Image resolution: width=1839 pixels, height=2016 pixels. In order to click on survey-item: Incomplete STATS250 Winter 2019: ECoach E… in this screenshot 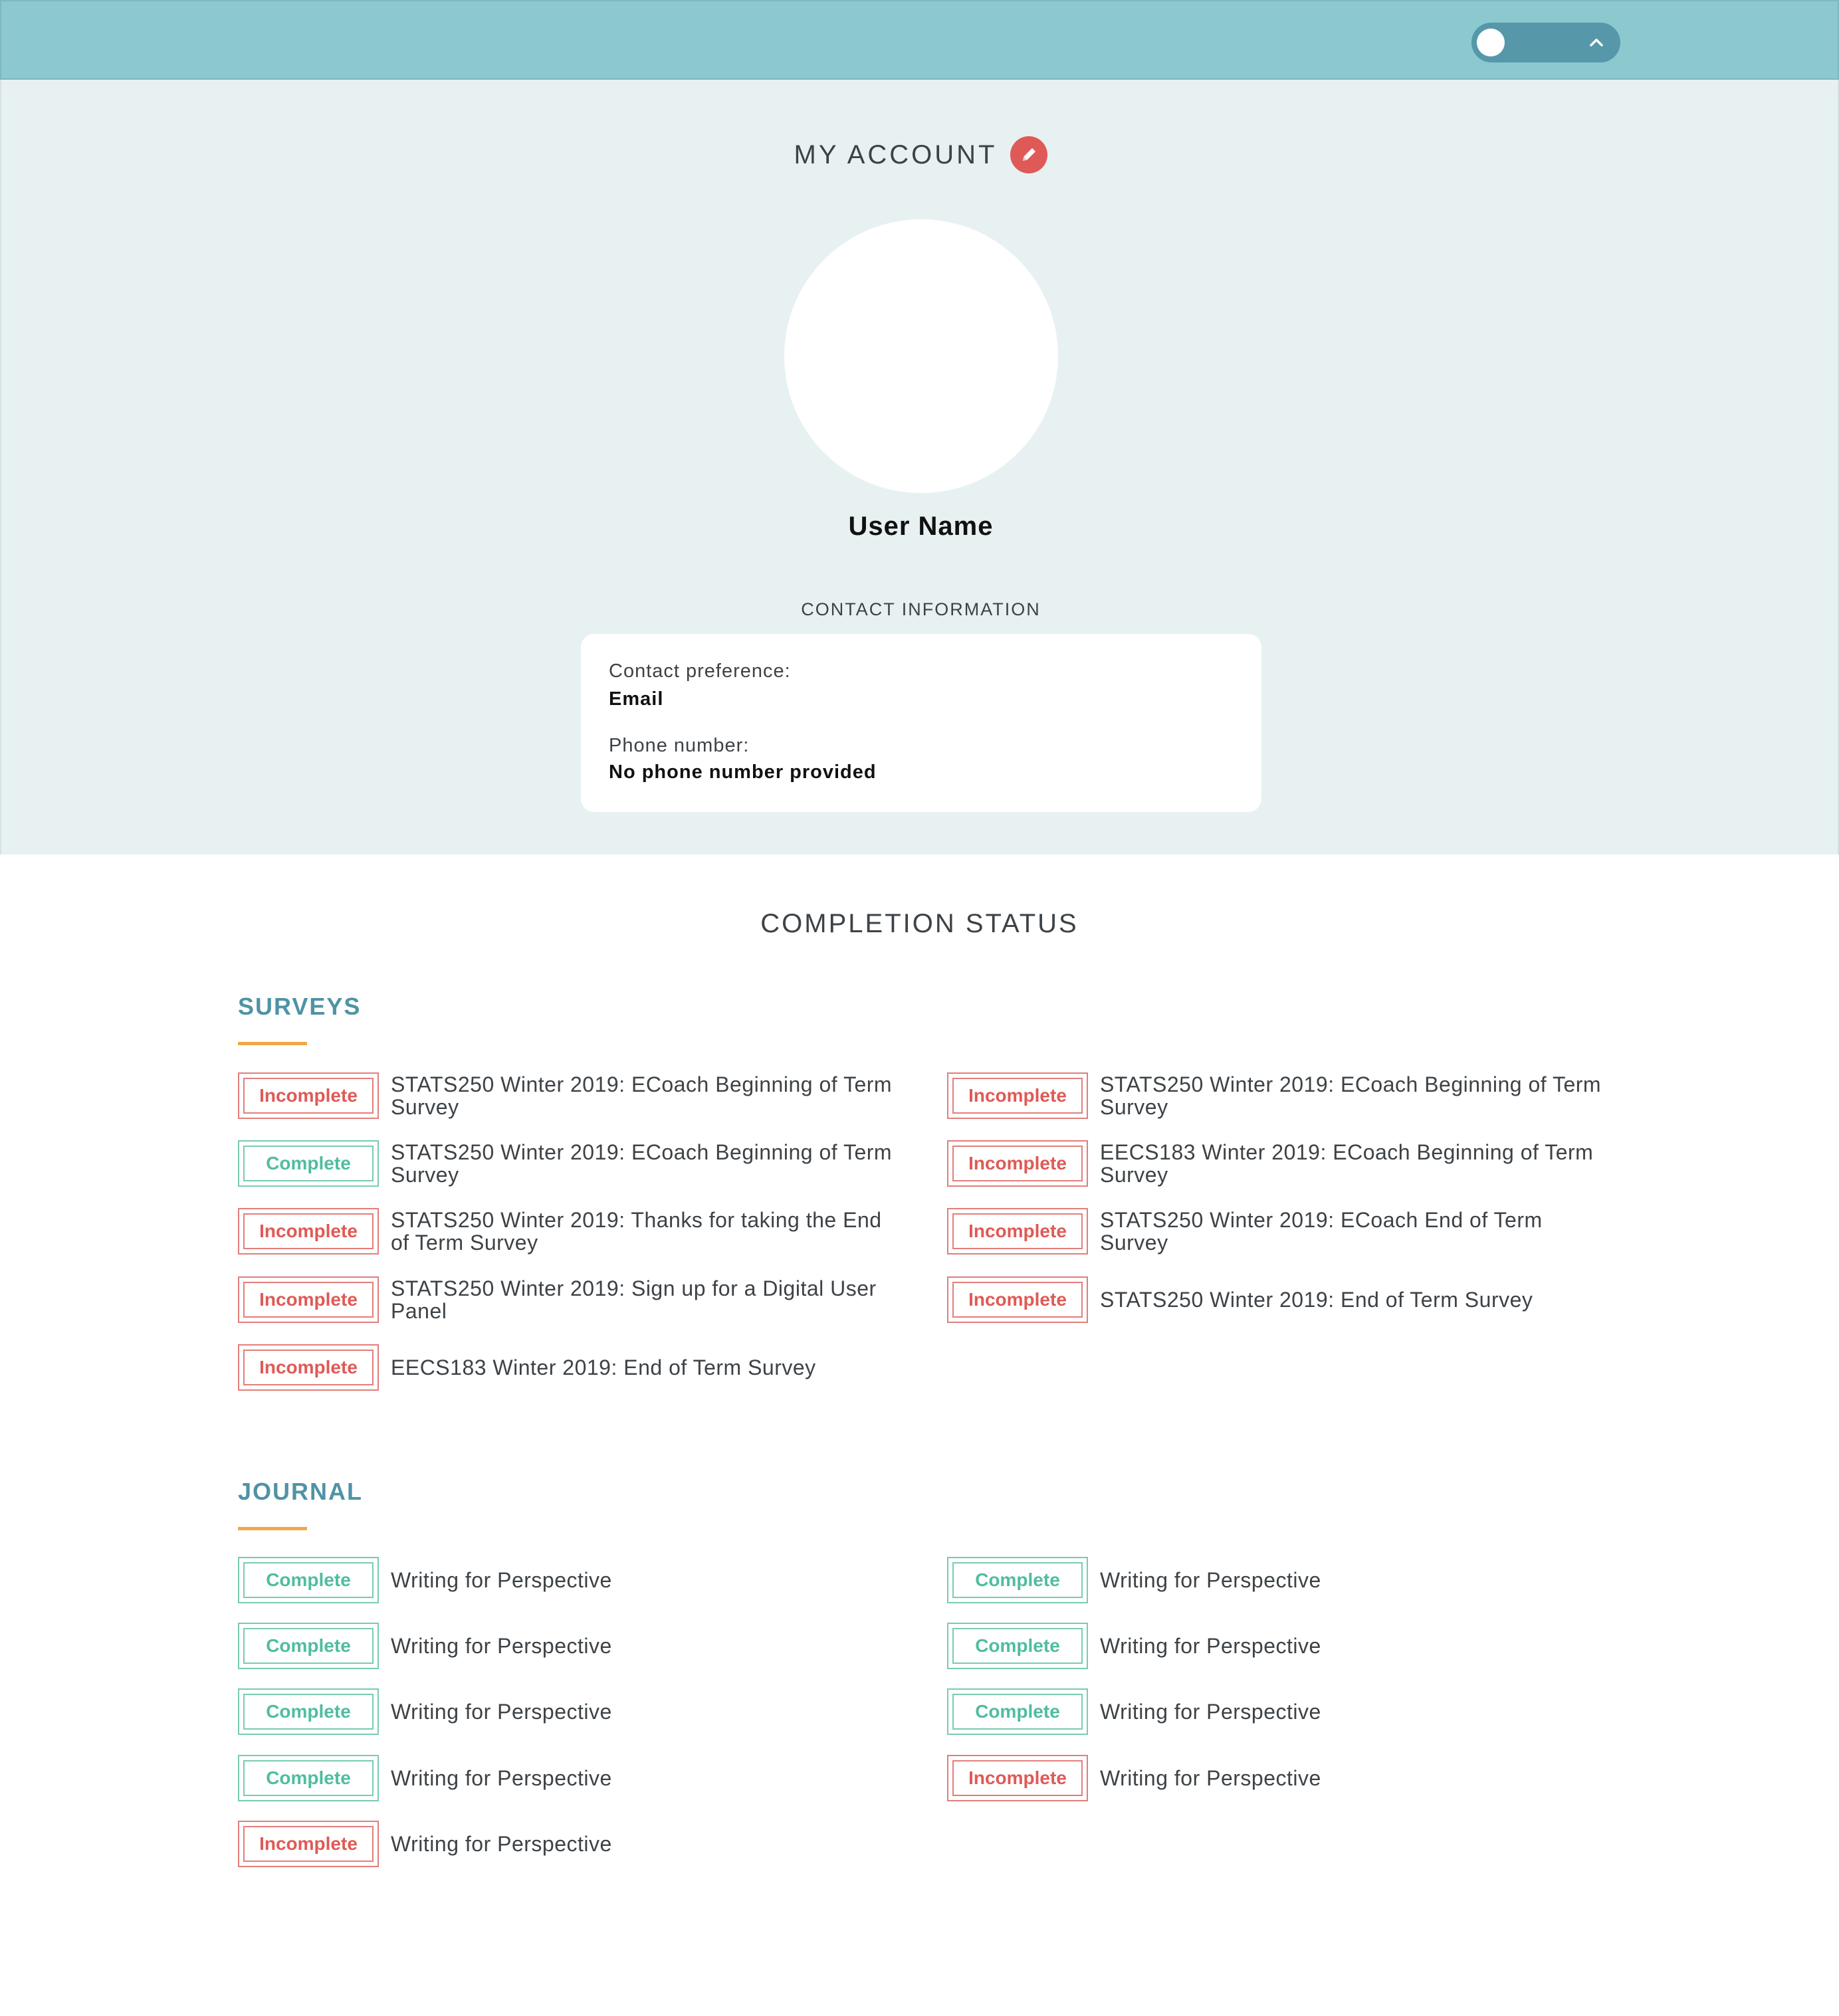, I will do `click(1276, 1231)`.